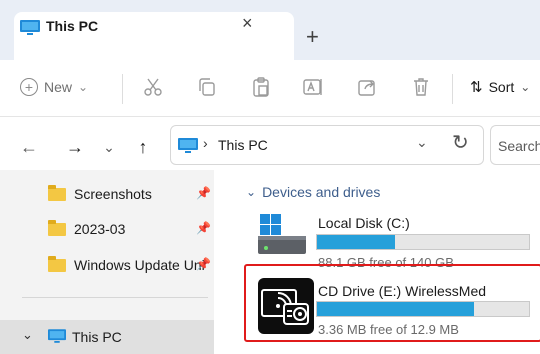  What do you see at coordinates (29, 87) in the screenshot?
I see `plus-icon: +` at bounding box center [29, 87].